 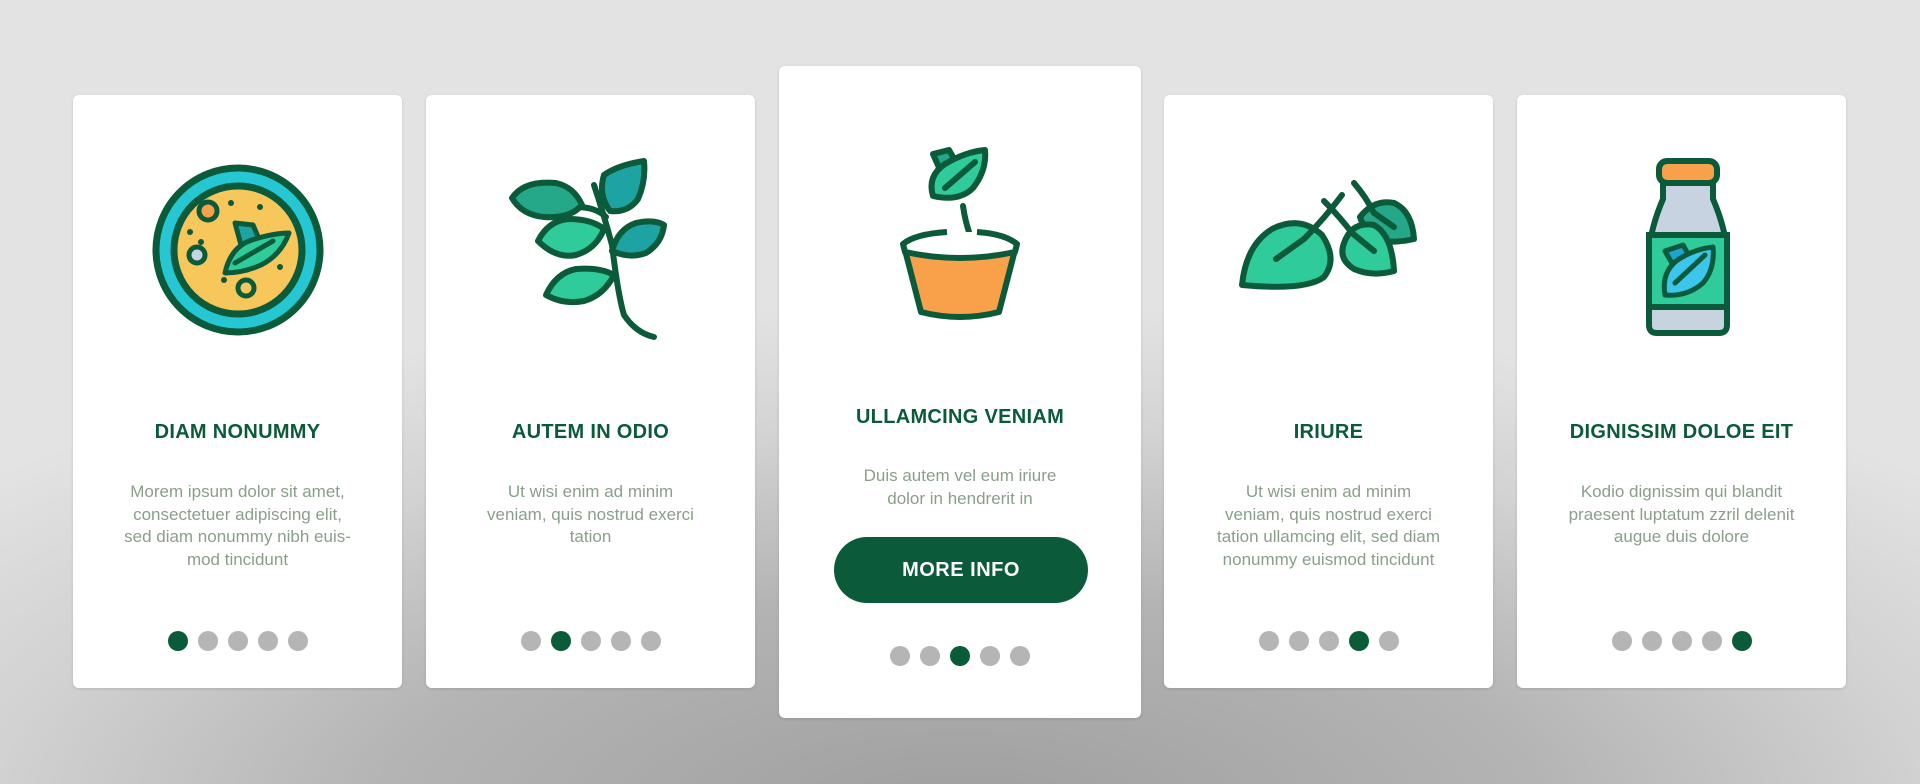 What do you see at coordinates (960, 475) in the screenshot?
I see `description-line: Duis autem vel eum iriure` at bounding box center [960, 475].